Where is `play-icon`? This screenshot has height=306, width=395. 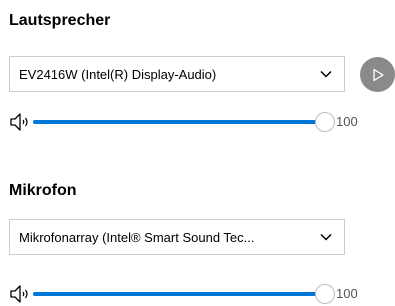
play-icon is located at coordinates (378, 75).